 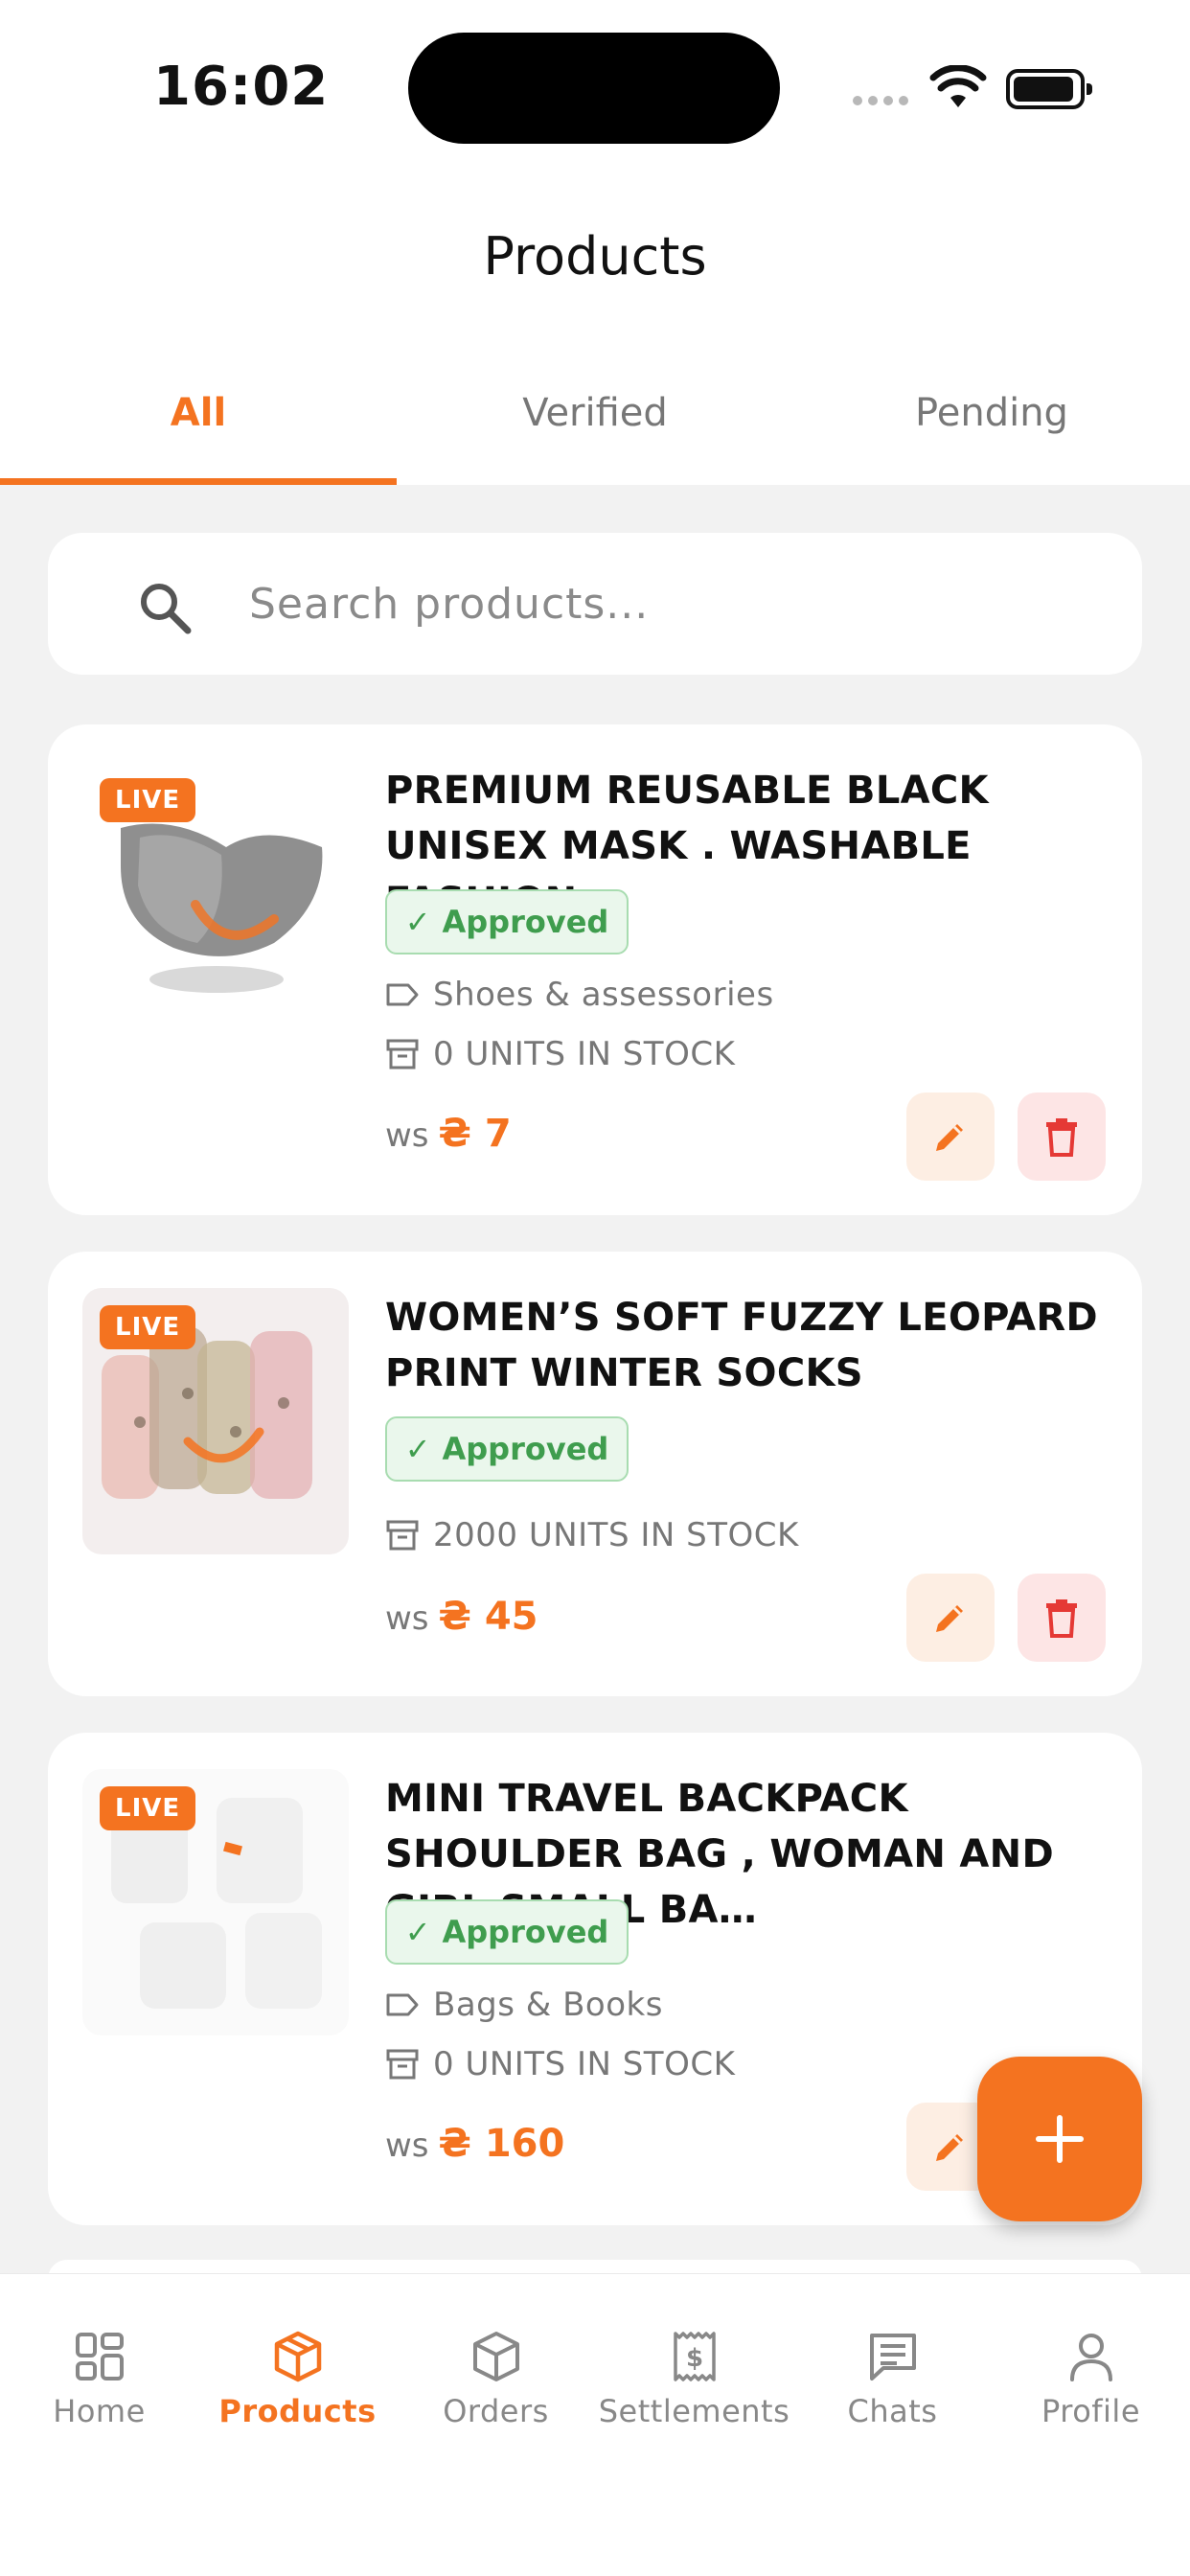 I want to click on nav-label: Orders, so click(x=496, y=2411).